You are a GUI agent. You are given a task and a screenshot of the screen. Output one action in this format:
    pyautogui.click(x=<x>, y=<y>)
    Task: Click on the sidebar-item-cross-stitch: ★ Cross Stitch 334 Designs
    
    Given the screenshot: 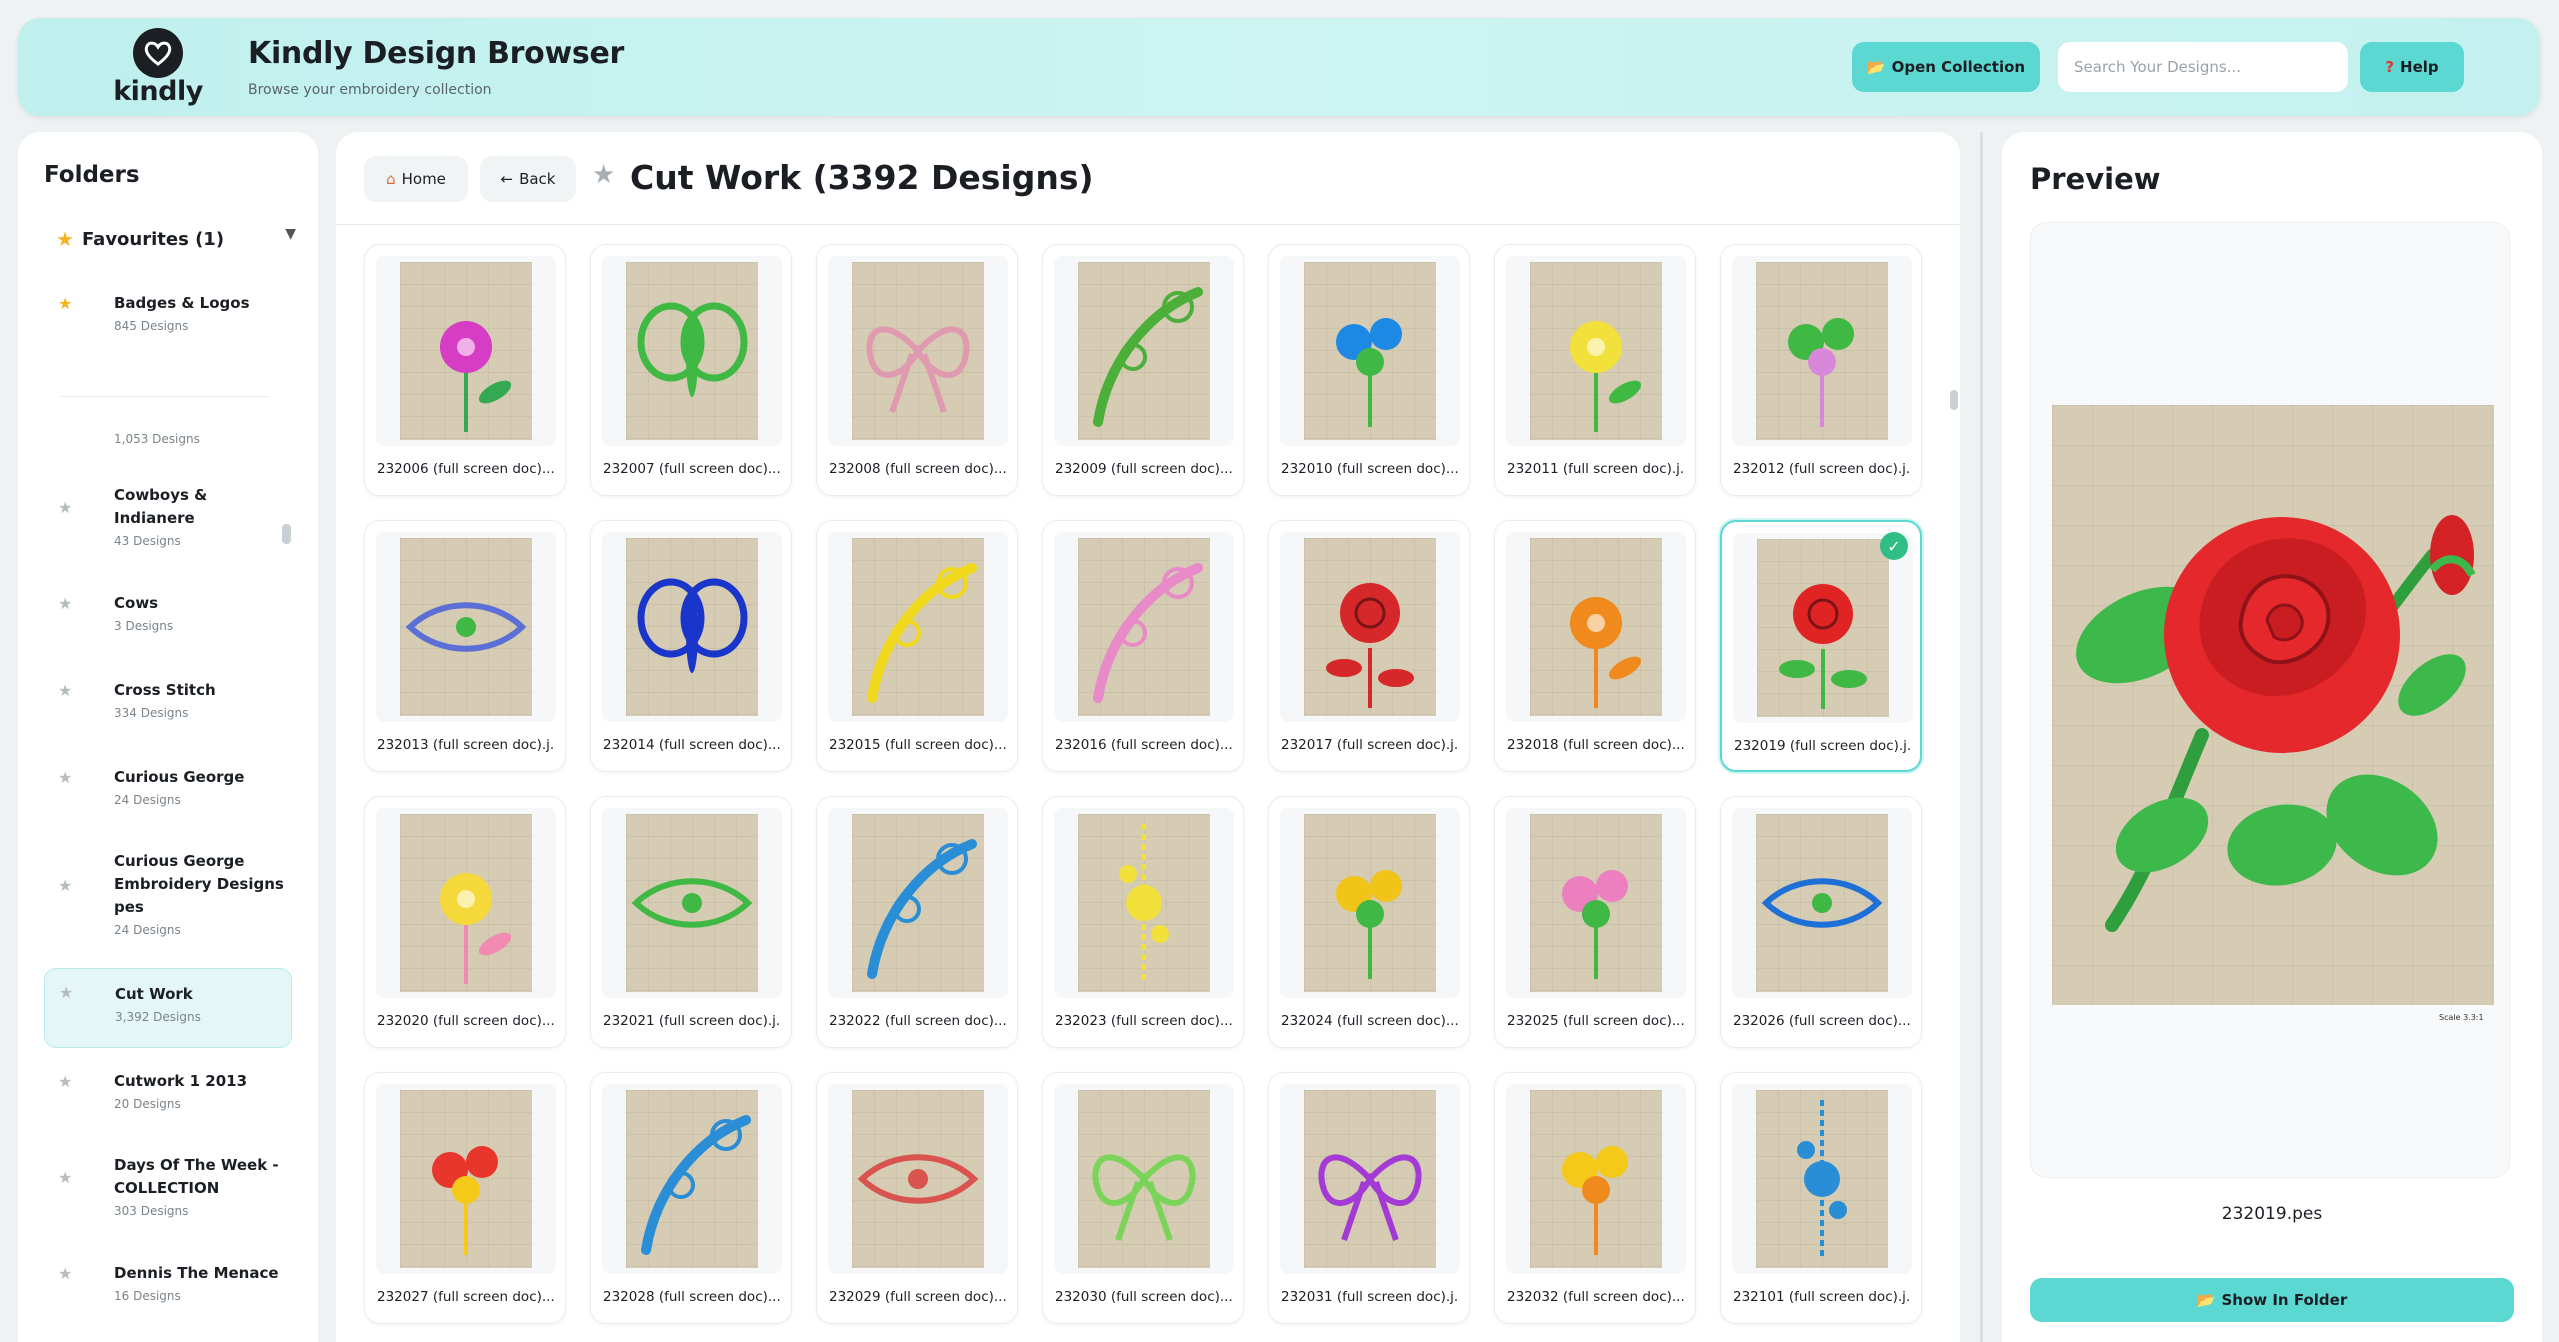 What is the action you would take?
    pyautogui.click(x=168, y=699)
    